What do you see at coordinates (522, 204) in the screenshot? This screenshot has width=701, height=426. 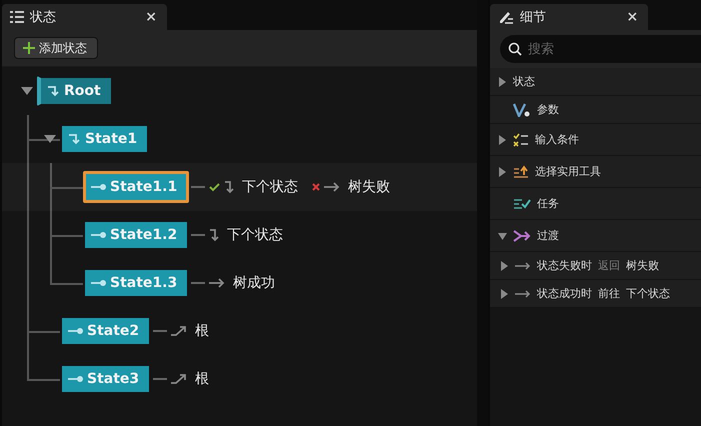 I see `task-check-icon` at bounding box center [522, 204].